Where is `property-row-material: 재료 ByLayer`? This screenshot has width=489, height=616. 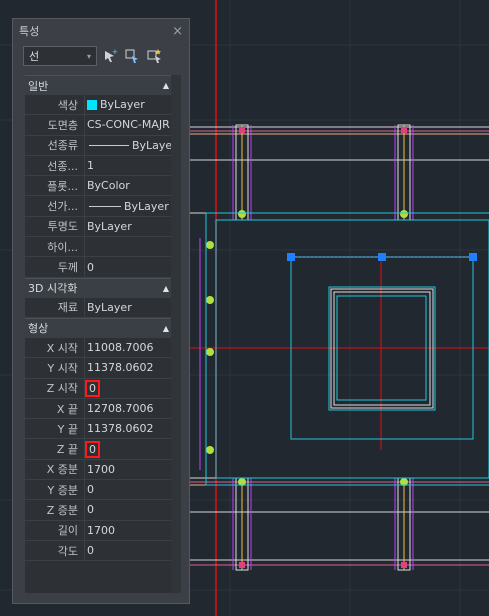 property-row-material: 재료 ByLayer is located at coordinates (101, 307).